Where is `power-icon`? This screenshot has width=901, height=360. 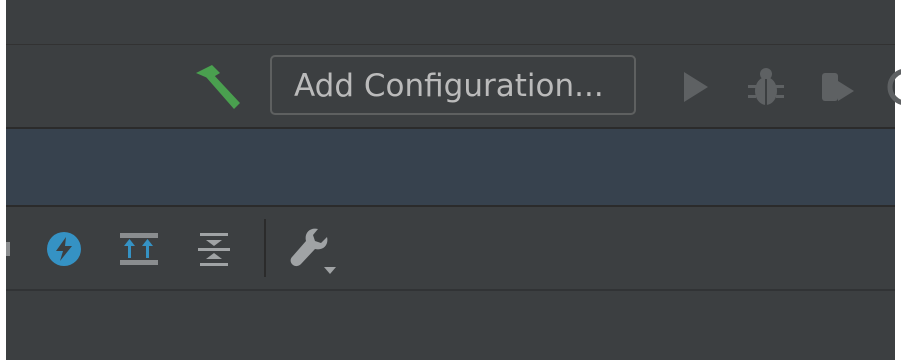
power-icon is located at coordinates (64, 249).